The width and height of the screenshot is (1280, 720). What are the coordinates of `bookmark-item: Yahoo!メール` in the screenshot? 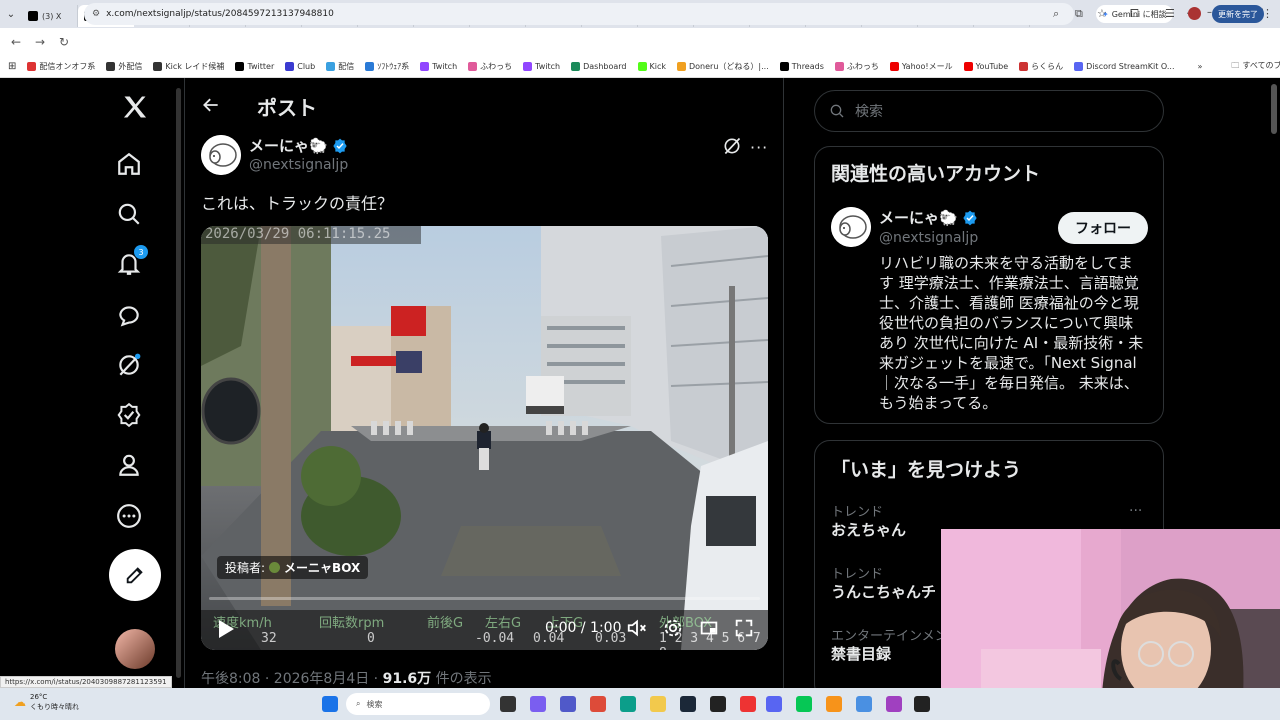 It's located at (921, 66).